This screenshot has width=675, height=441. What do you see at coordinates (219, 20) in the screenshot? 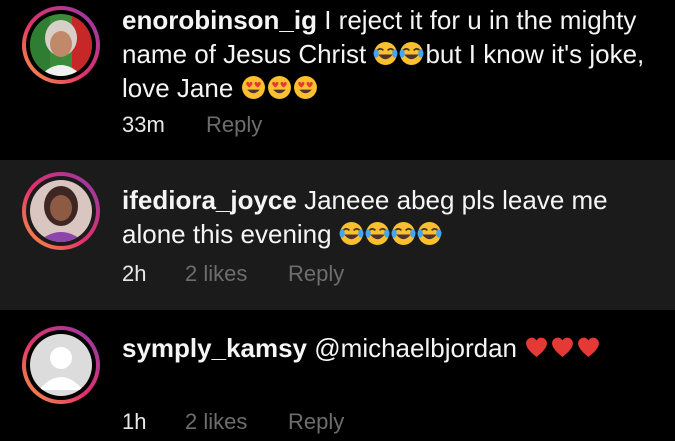
I see `comment-username: enorobinson_ig` at bounding box center [219, 20].